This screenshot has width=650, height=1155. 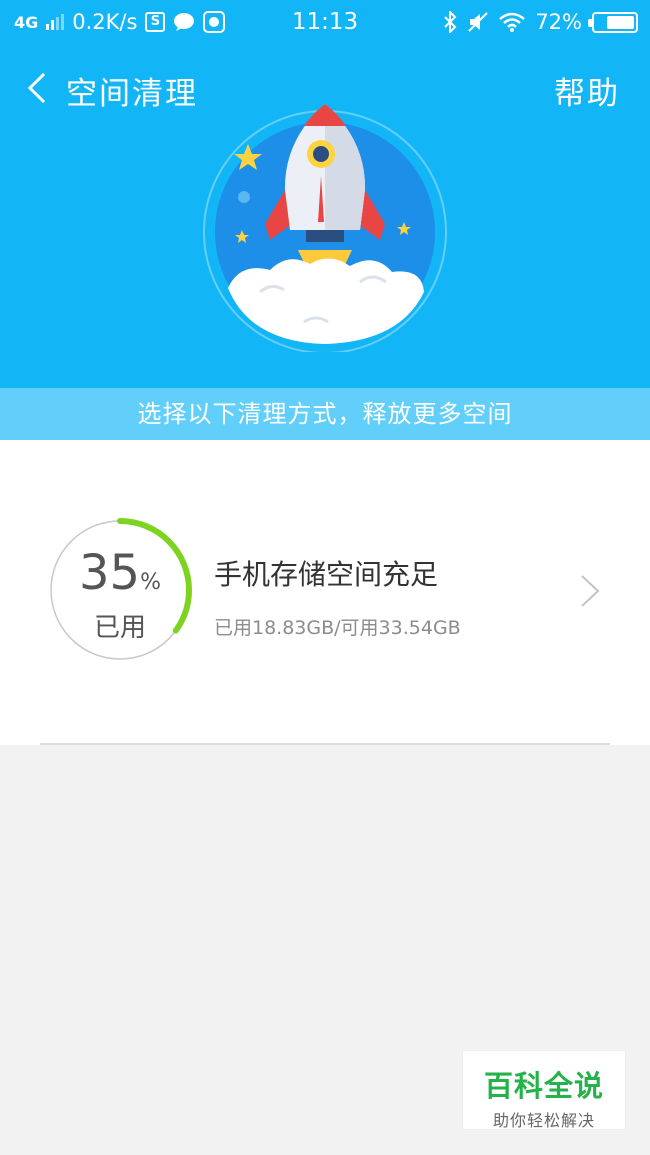 I want to click on status-bar: 4G 0.2K/s S 11:13 72%, so click(x=325, y=22).